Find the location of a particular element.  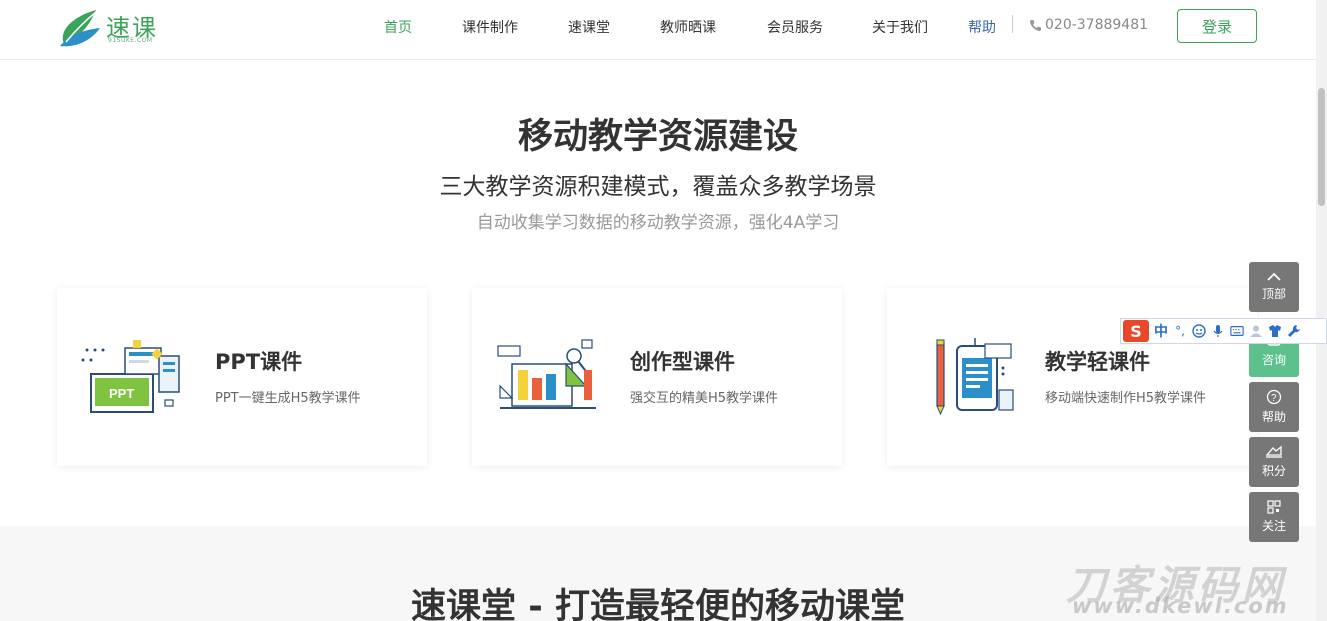

chevron-up-icon is located at coordinates (1274, 276).